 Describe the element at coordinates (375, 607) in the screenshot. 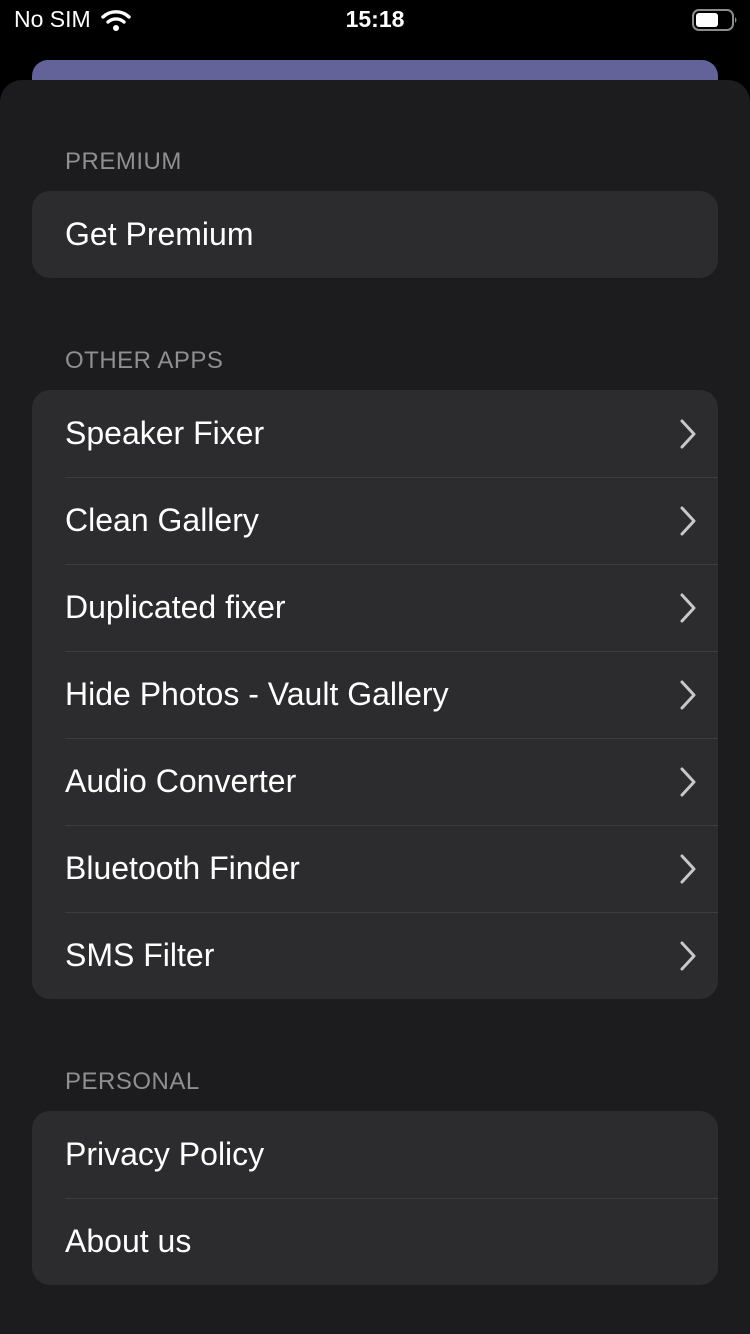

I see `app-row-duplicated-fixer: Duplicated fixer` at that location.